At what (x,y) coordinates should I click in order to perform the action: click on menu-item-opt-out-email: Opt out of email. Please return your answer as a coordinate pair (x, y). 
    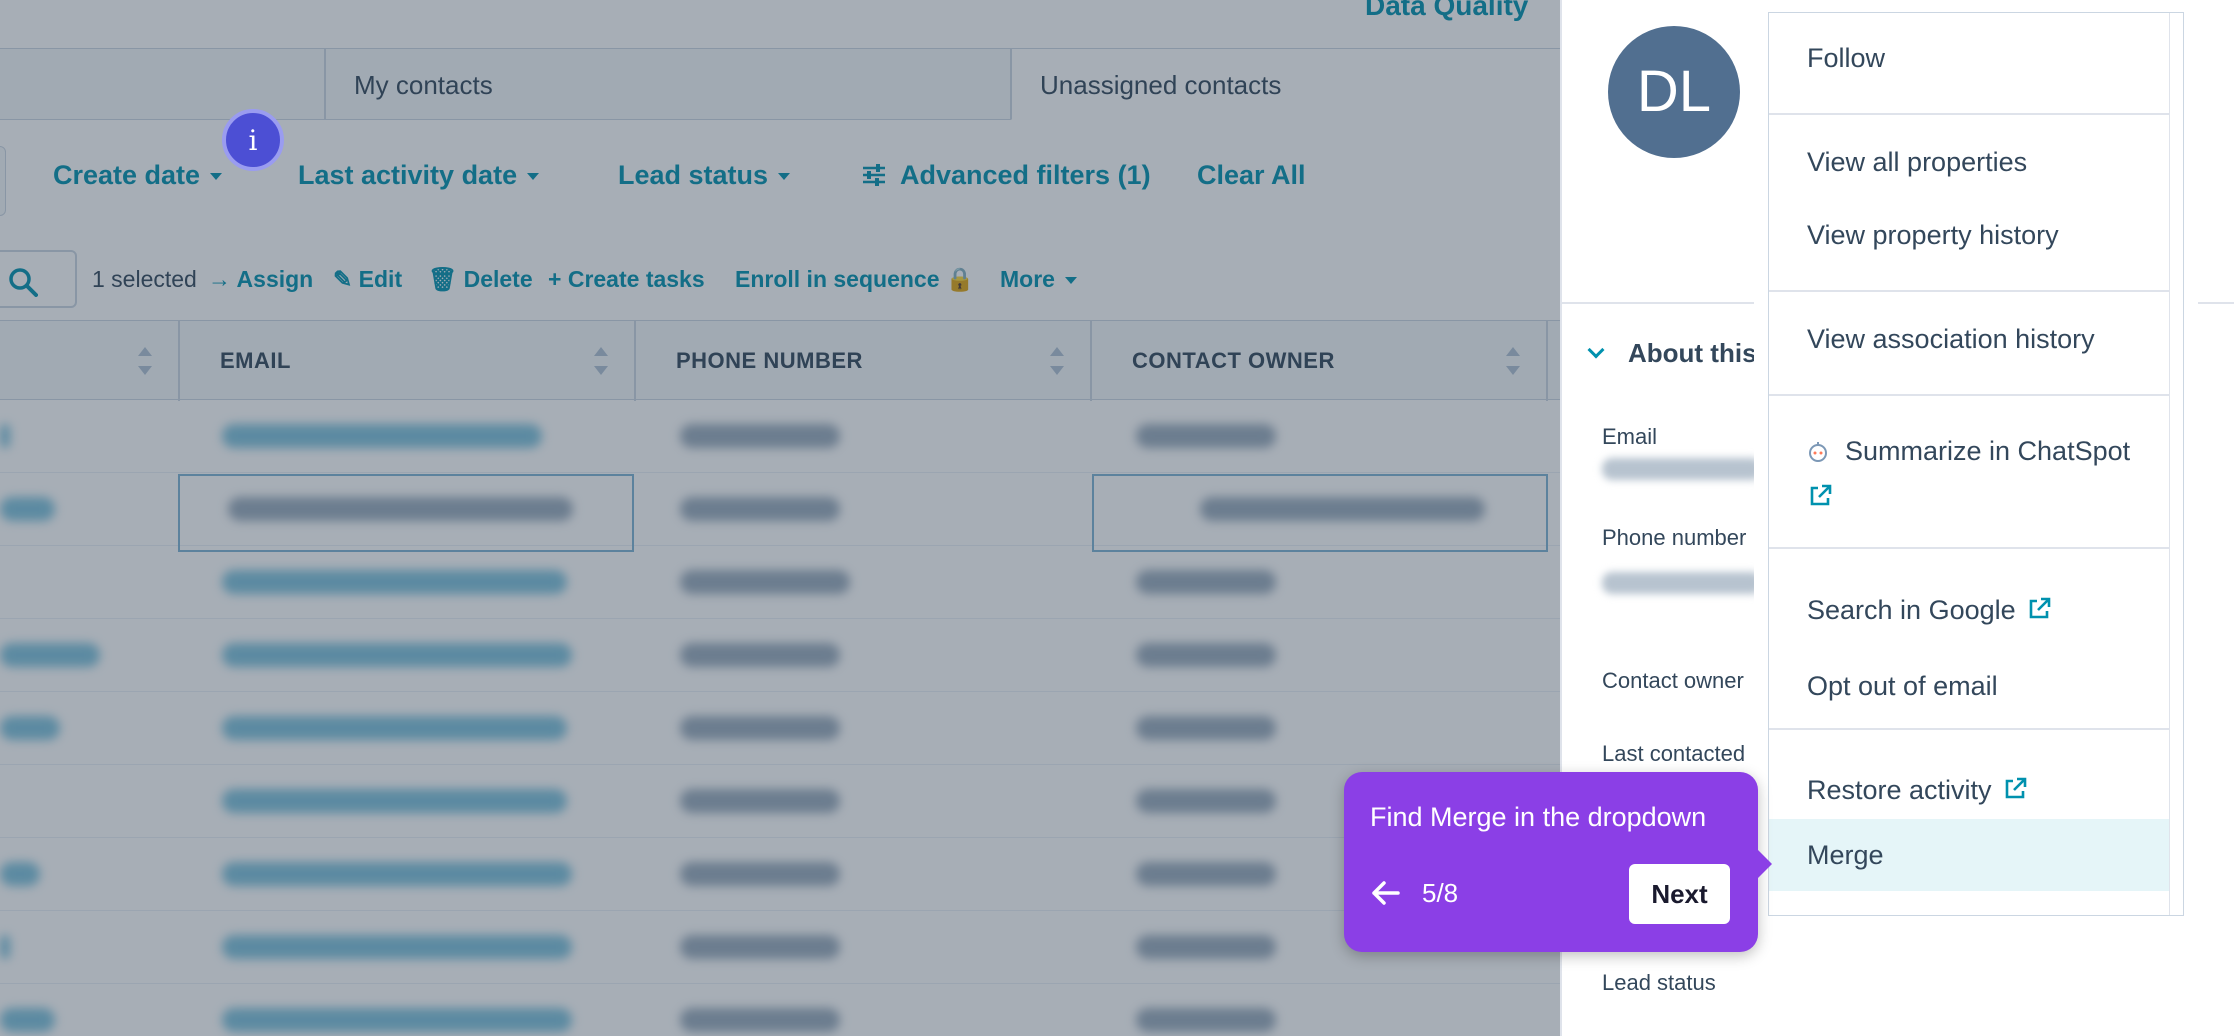
    Looking at the image, I should click on (1969, 686).